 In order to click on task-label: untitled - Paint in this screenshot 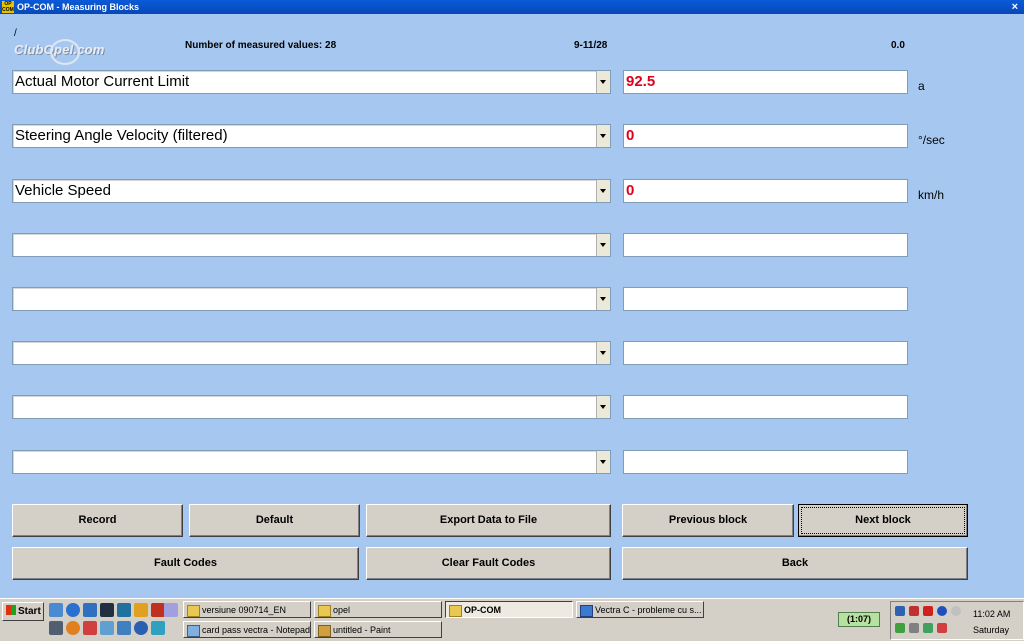, I will do `click(362, 630)`.